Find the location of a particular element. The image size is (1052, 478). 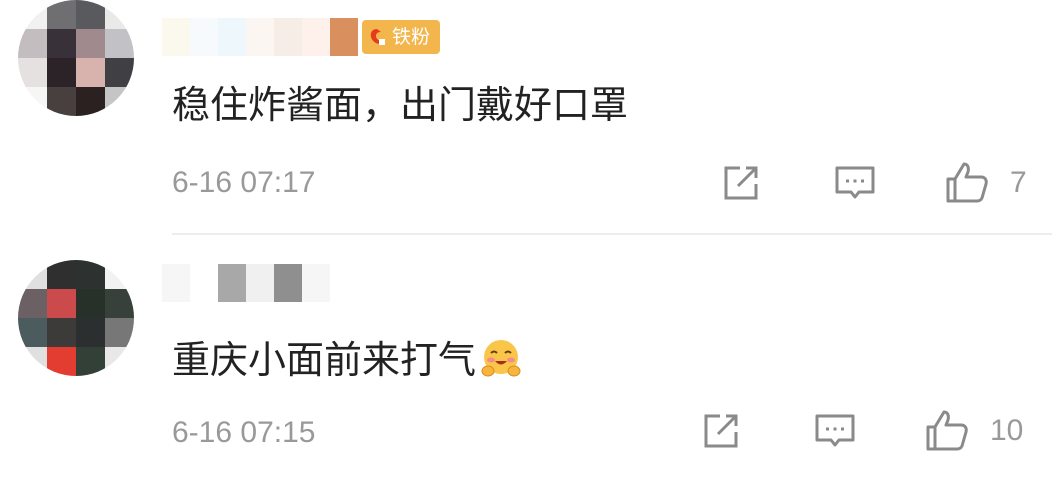

like-count: 10 is located at coordinates (1007, 430).